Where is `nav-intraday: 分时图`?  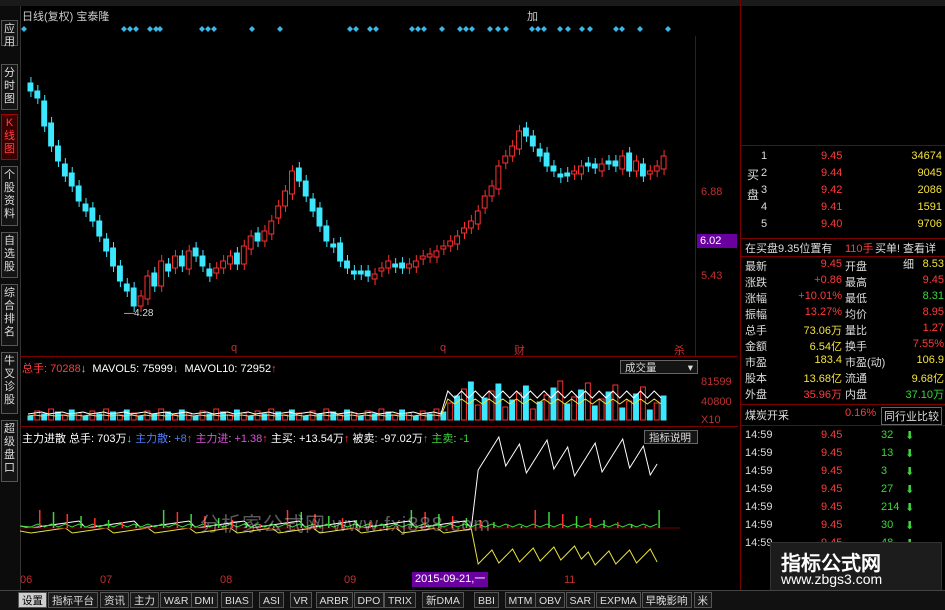 nav-intraday: 分时图 is located at coordinates (9, 87).